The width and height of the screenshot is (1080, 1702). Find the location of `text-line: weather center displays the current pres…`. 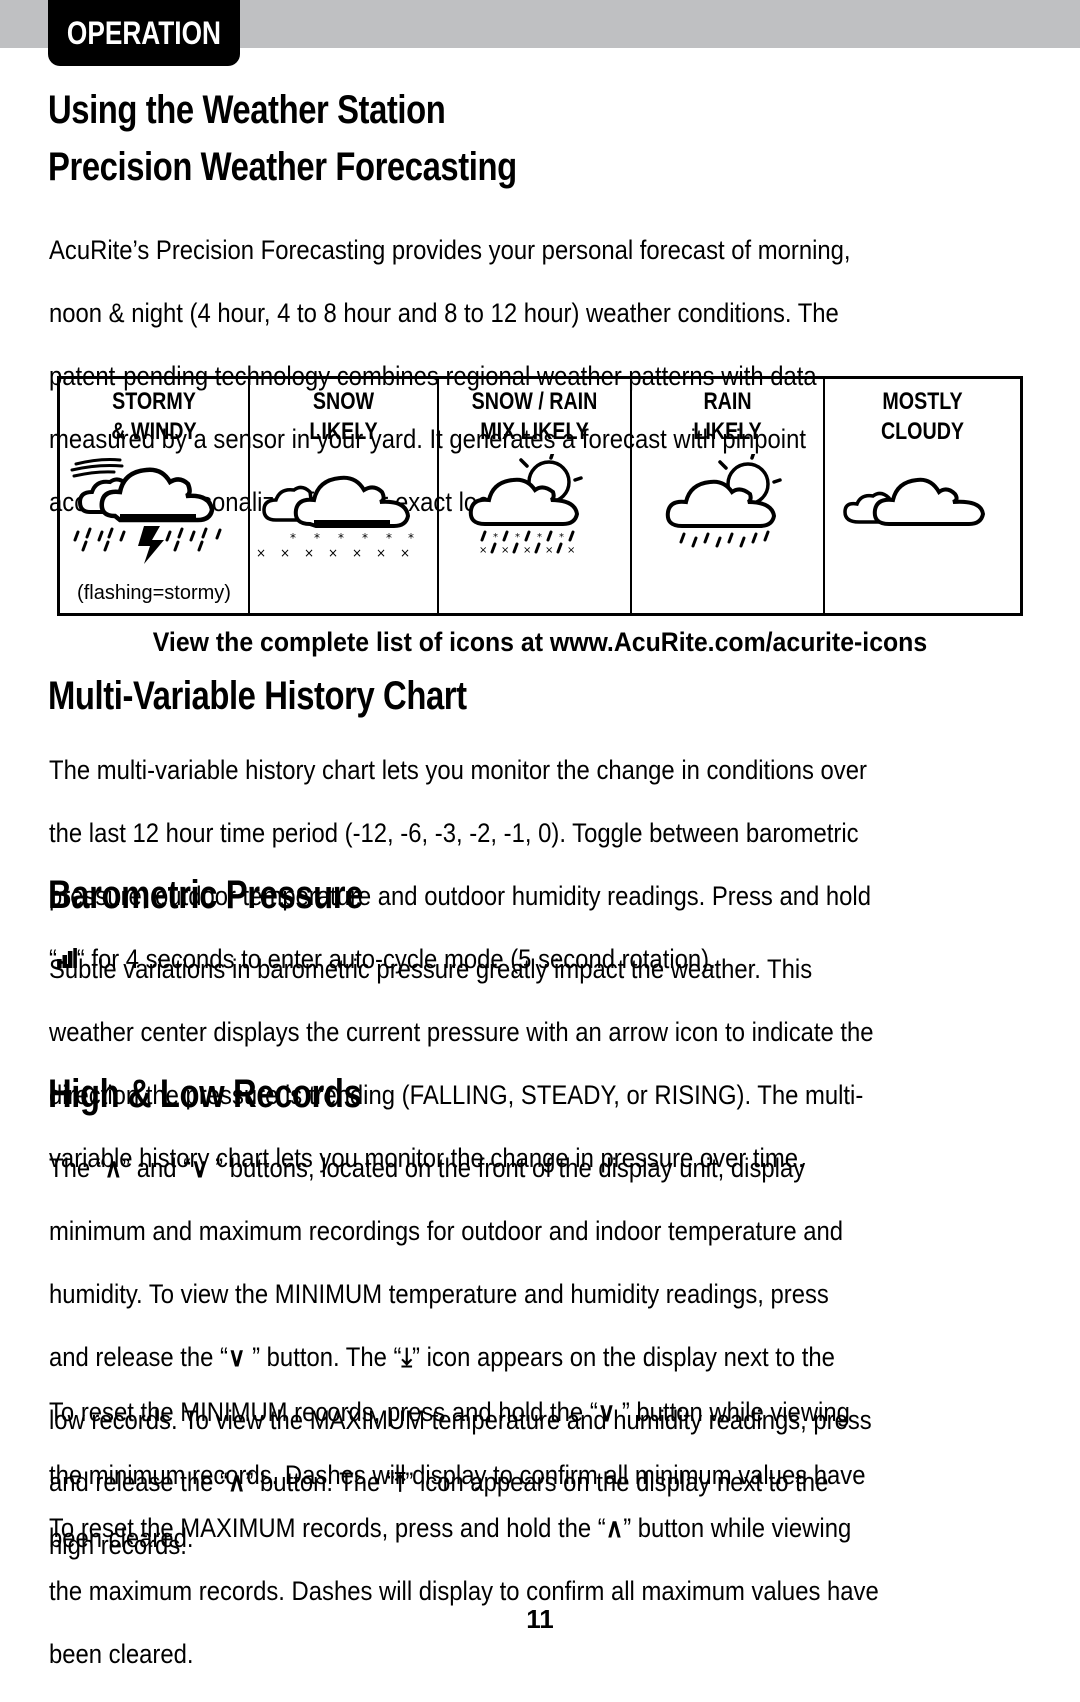

text-line: weather center displays the current pres… is located at coordinates (461, 1032).